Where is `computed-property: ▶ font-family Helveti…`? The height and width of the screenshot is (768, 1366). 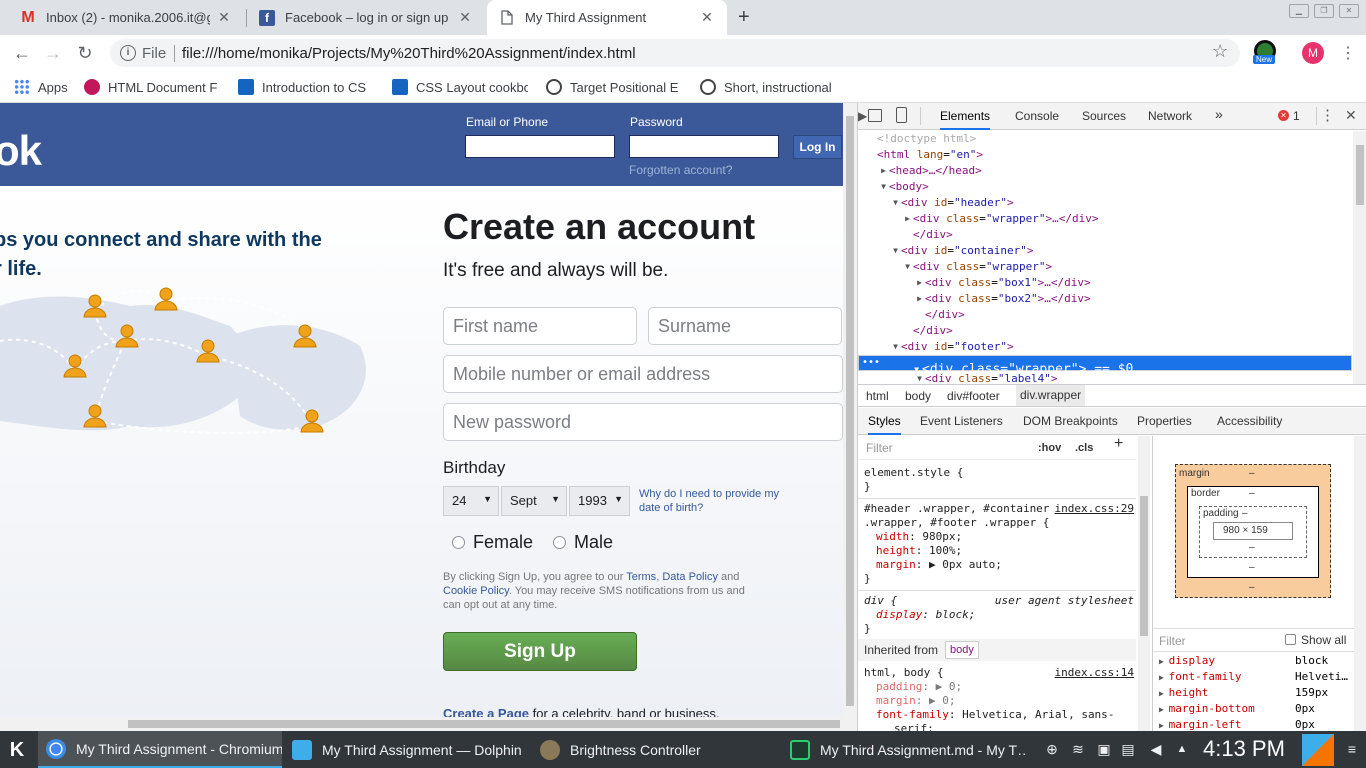
computed-property: ▶ font-family Helveti… is located at coordinates (1253, 676).